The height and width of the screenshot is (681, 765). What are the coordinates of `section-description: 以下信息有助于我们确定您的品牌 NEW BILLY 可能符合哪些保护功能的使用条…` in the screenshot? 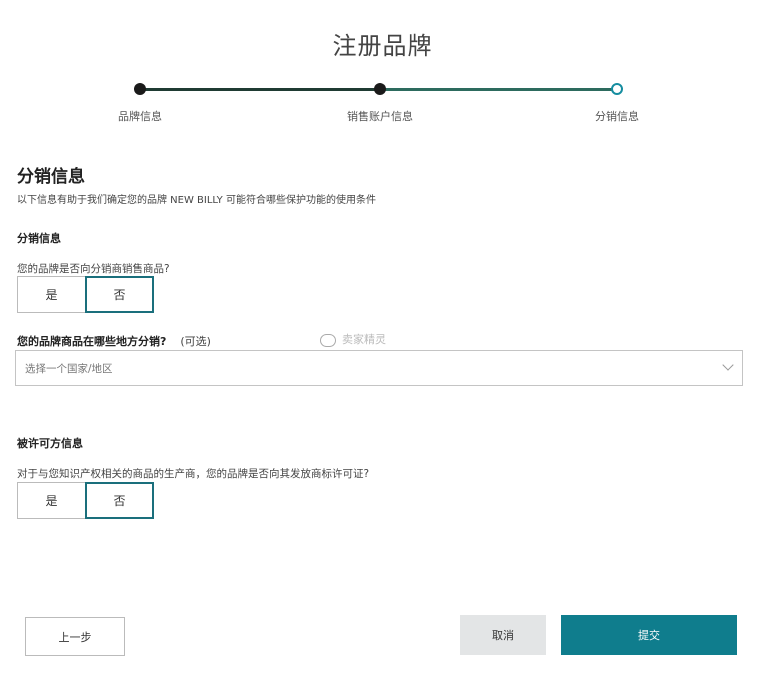 It's located at (196, 200).